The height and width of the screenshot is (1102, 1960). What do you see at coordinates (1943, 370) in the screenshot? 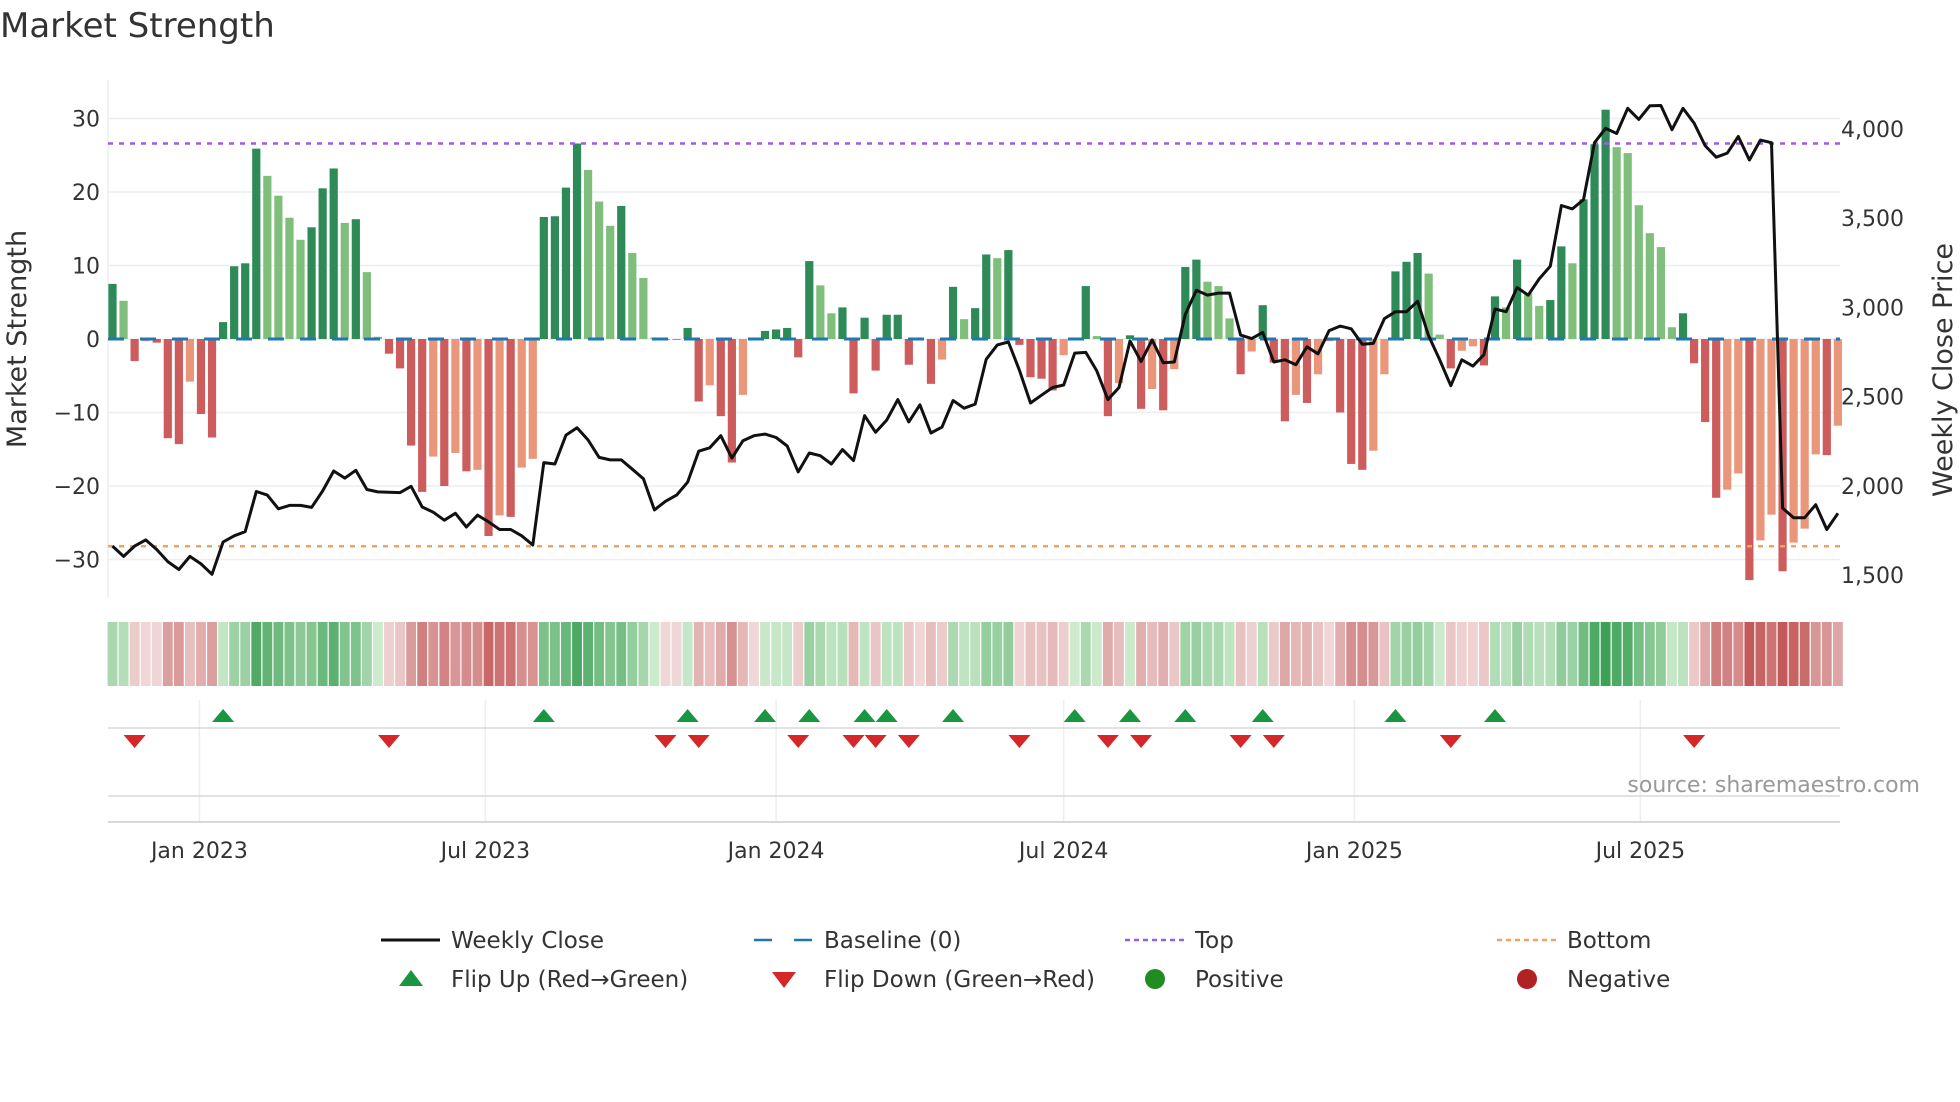
I see `y2-axis-title: Weekly Close Price` at bounding box center [1943, 370].